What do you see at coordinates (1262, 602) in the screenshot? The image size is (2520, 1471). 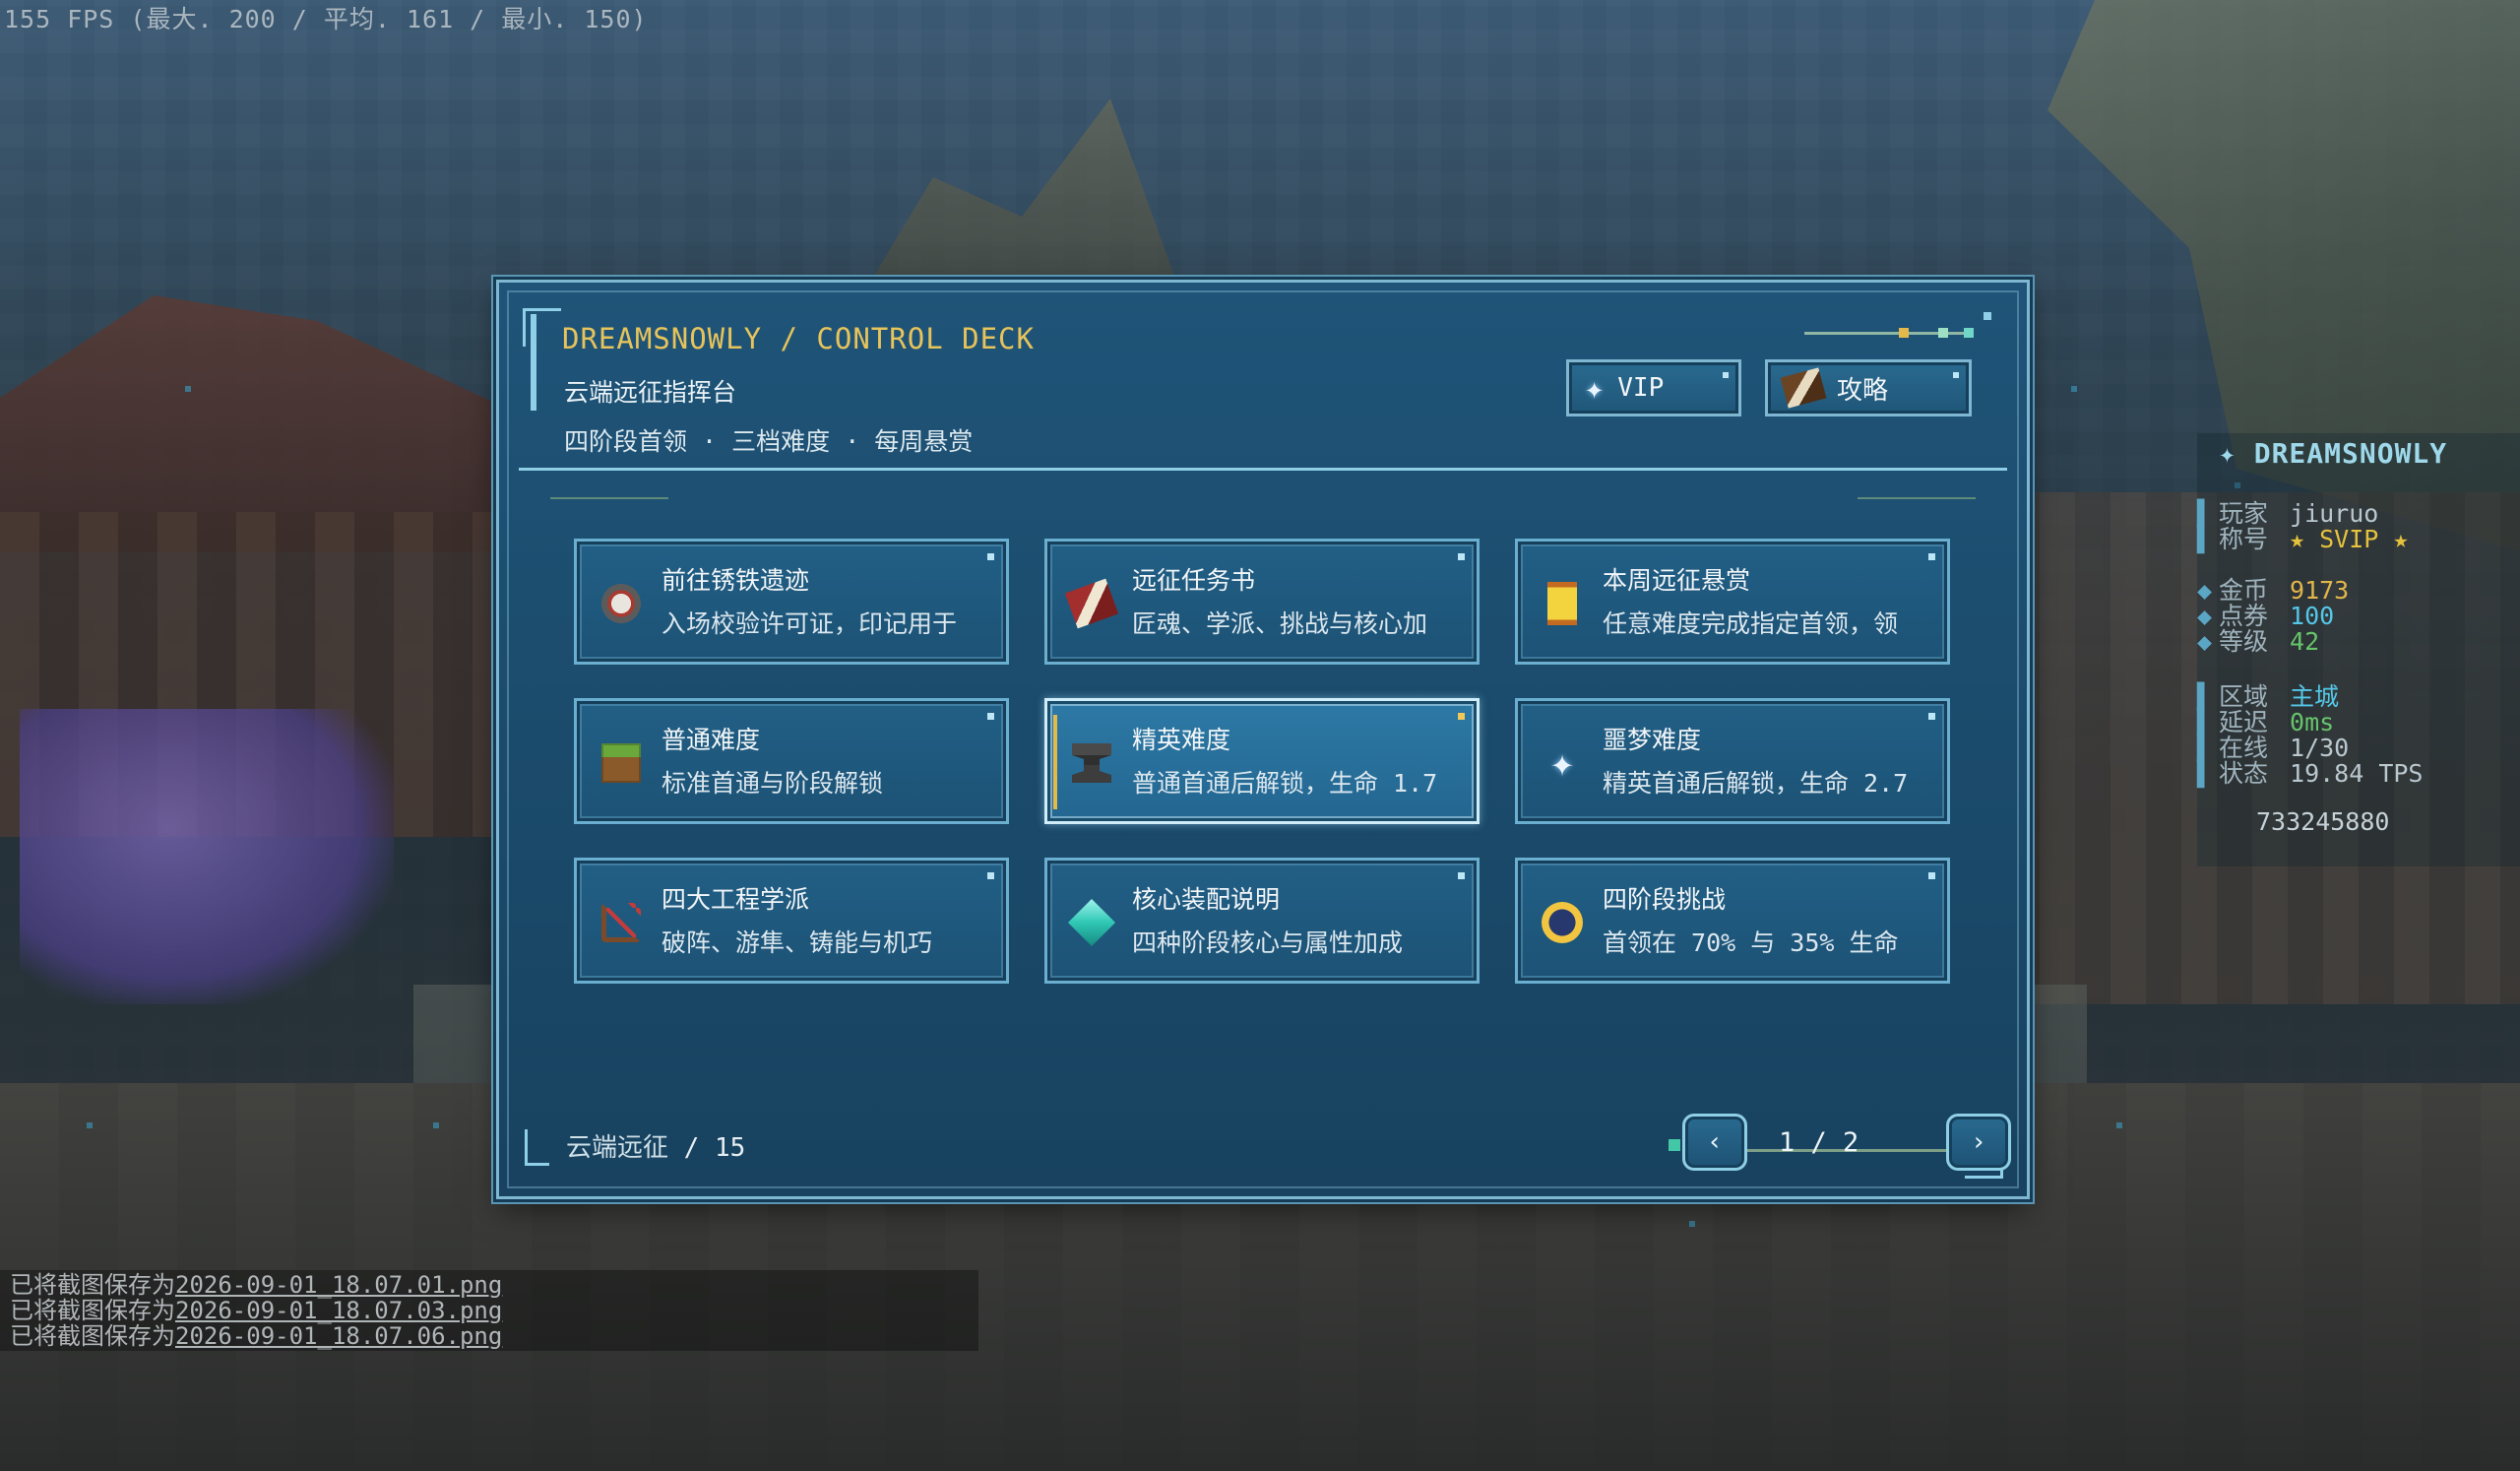 I see `tile-quest-book: 远征任务书 匠魂、学派、挑战与核心加` at bounding box center [1262, 602].